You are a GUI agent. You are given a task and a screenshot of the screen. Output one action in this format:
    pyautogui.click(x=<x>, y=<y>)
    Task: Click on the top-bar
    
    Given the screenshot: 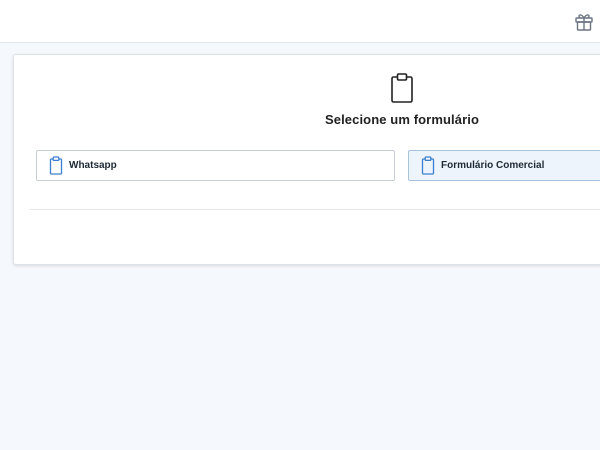 What is the action you would take?
    pyautogui.click(x=300, y=21)
    